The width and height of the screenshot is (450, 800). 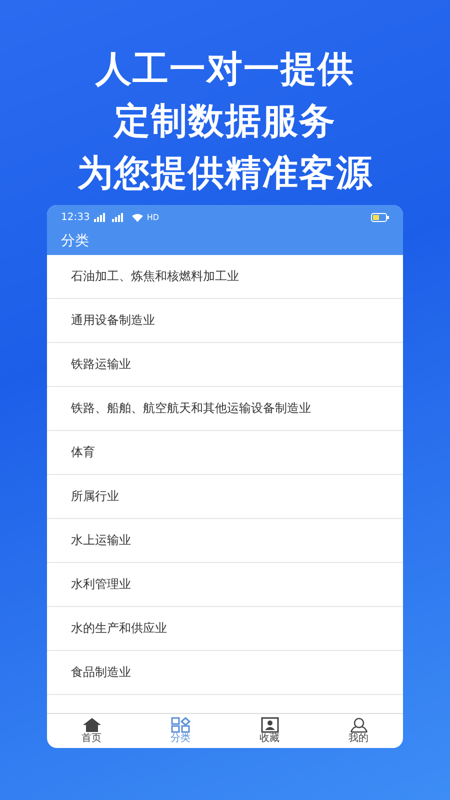 I want to click on category-item: 食品制造业, so click(x=225, y=673).